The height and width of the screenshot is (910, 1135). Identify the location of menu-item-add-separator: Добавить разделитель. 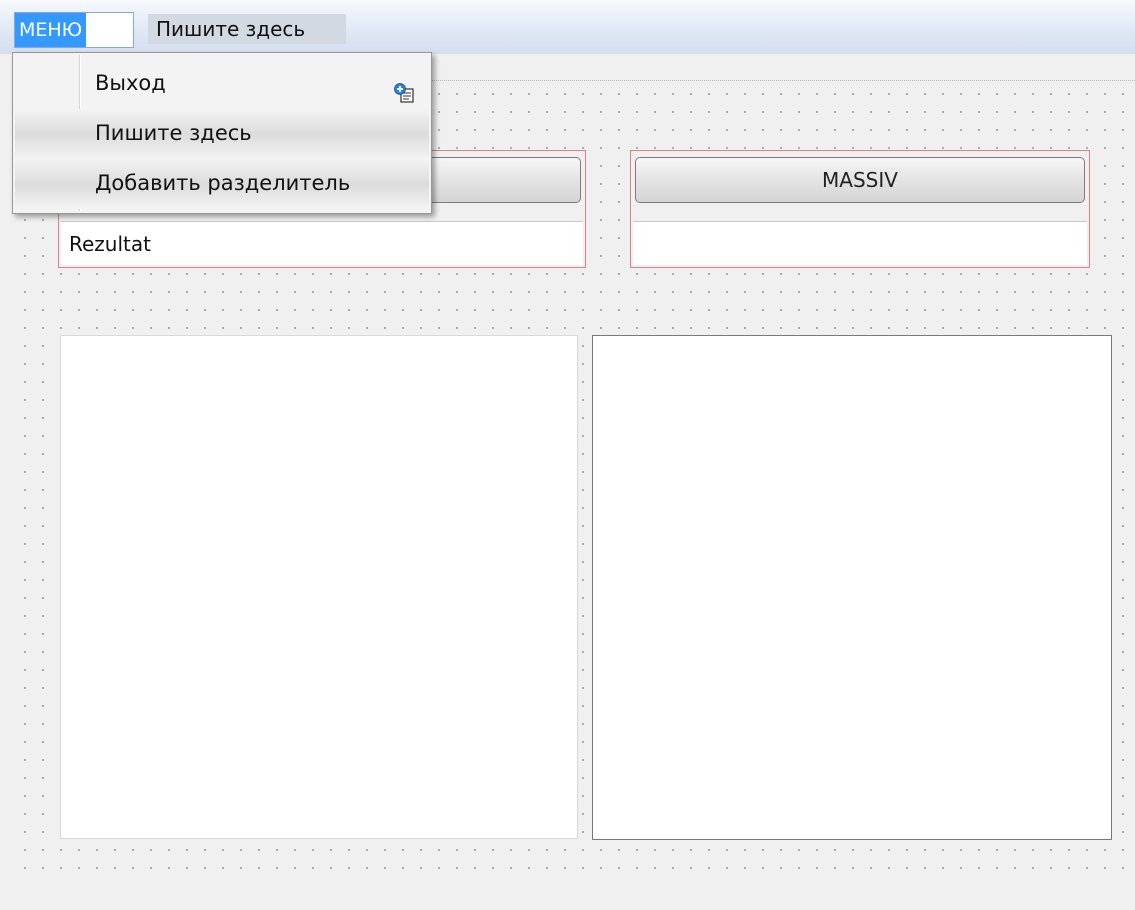
(222, 184).